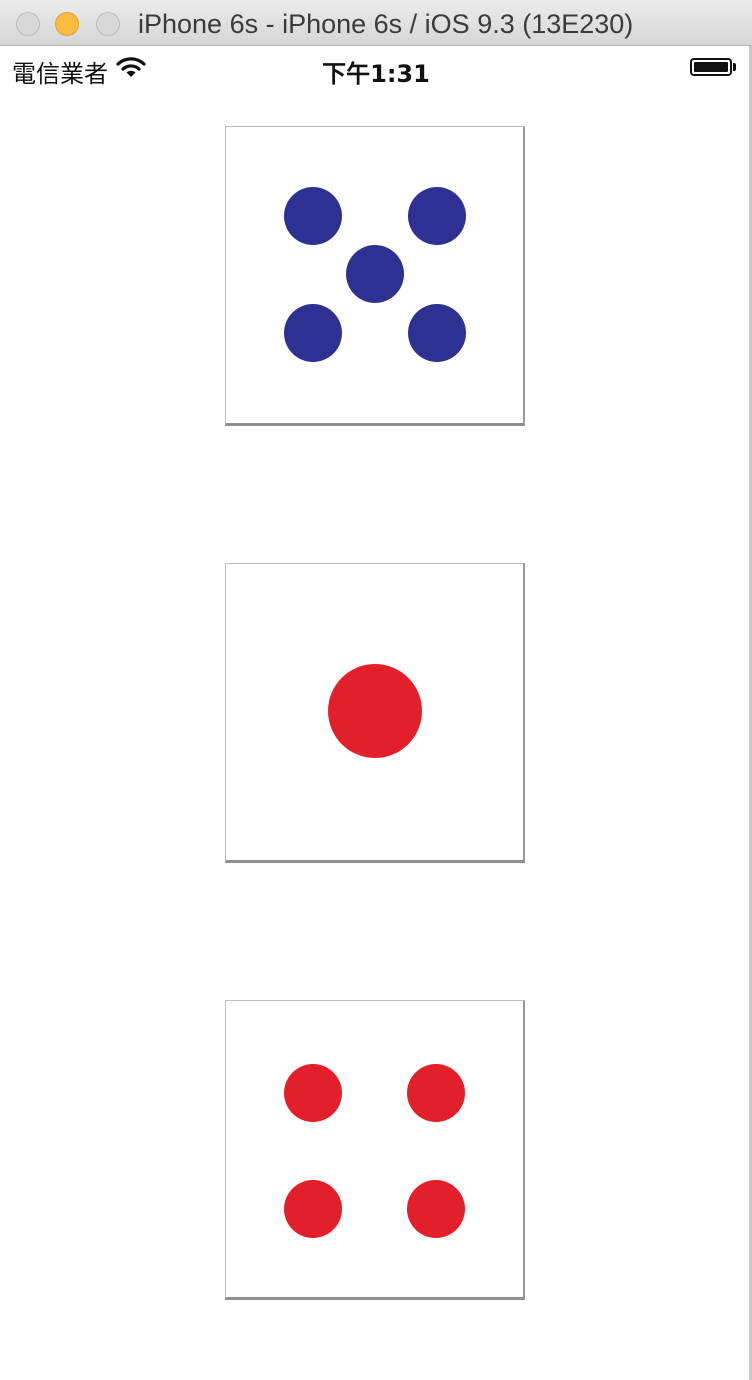 This screenshot has width=752, height=1380. What do you see at coordinates (375, 1150) in the screenshot?
I see `die-four` at bounding box center [375, 1150].